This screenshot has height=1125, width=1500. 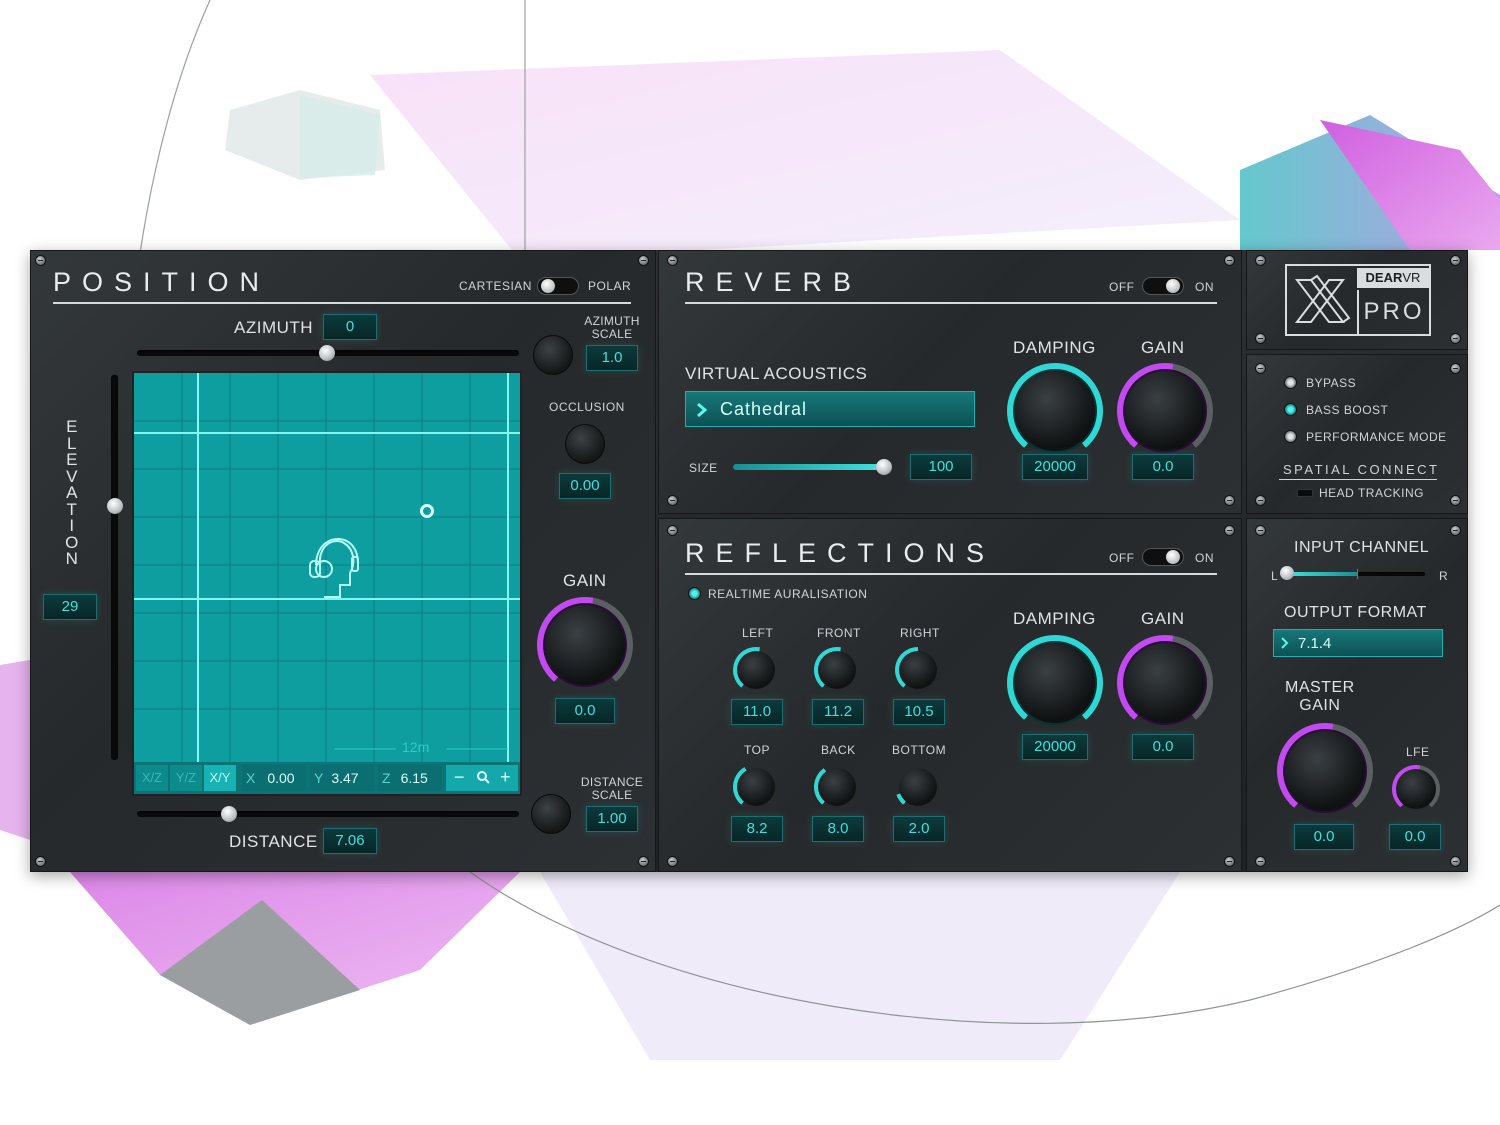 I want to click on back-value: 8.0, so click(x=838, y=829).